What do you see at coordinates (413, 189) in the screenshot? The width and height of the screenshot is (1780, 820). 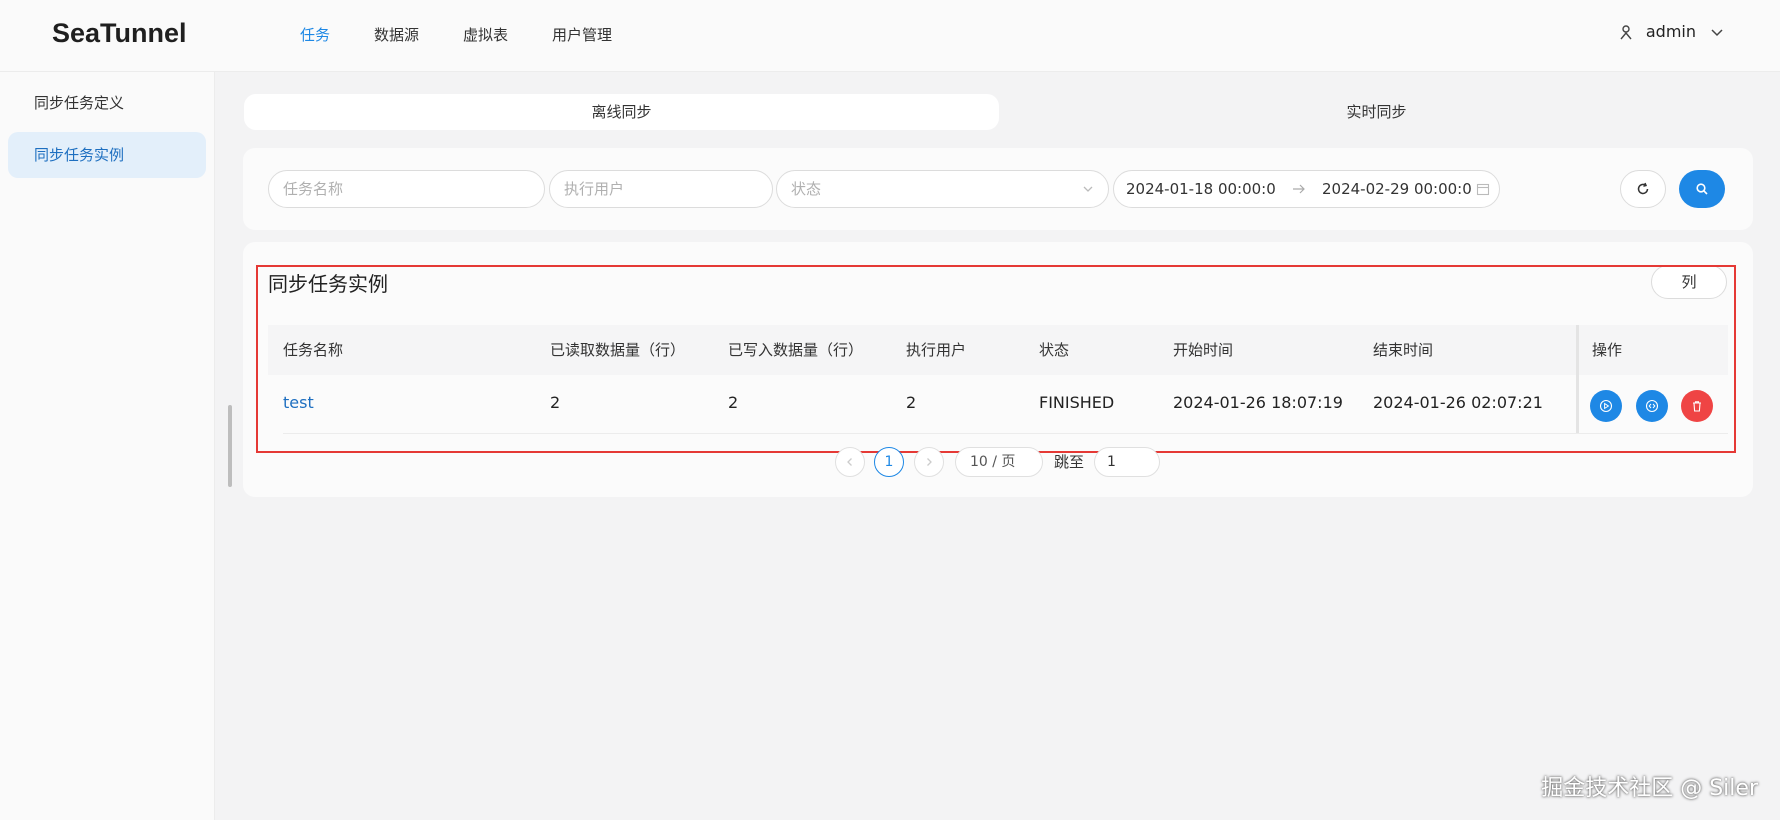 I see `task-name-input` at bounding box center [413, 189].